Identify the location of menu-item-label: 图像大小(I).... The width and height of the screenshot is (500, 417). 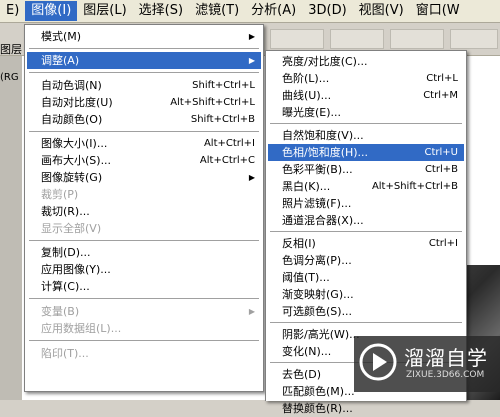
(74, 143).